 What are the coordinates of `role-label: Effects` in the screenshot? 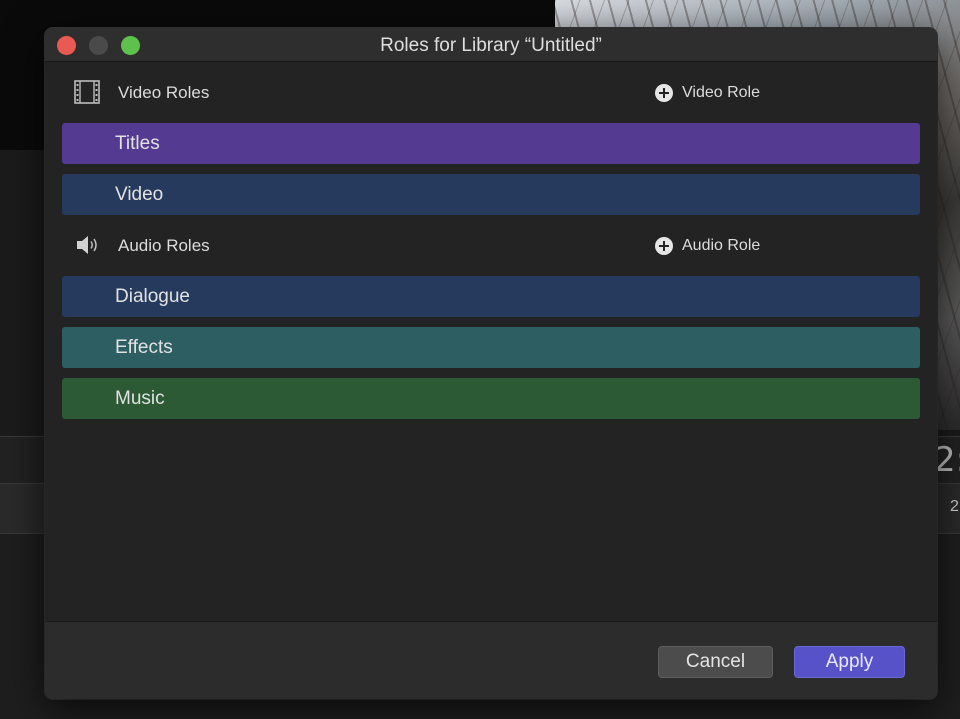 It's located at (144, 347).